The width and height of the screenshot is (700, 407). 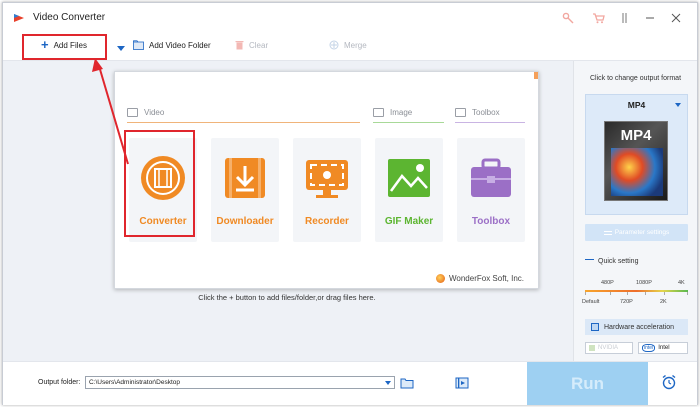 I want to click on quick-setting-icon, so click(x=589, y=261).